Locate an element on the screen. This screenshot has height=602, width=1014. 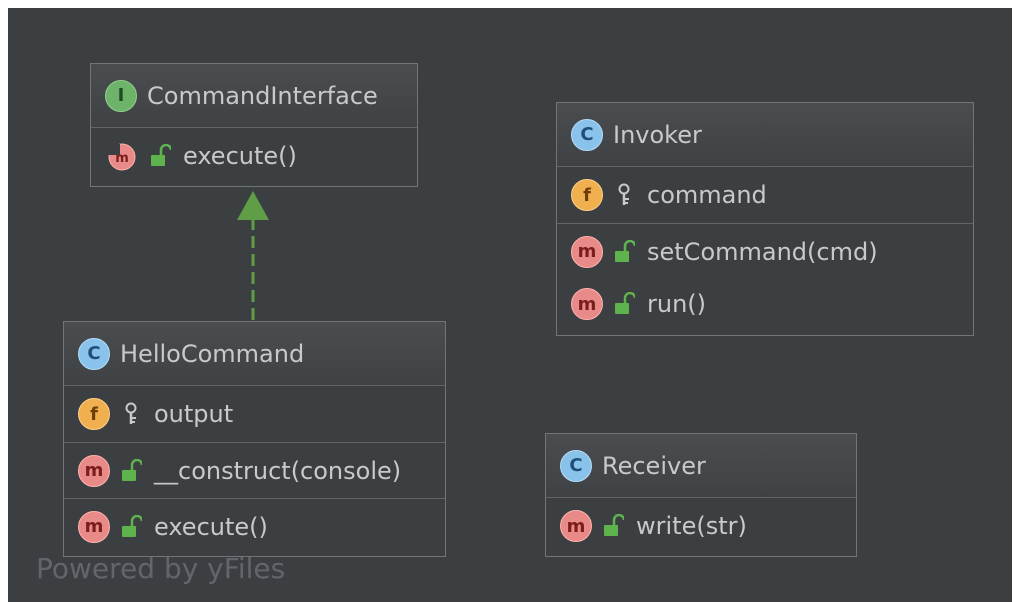
member-label: command is located at coordinates (707, 195).